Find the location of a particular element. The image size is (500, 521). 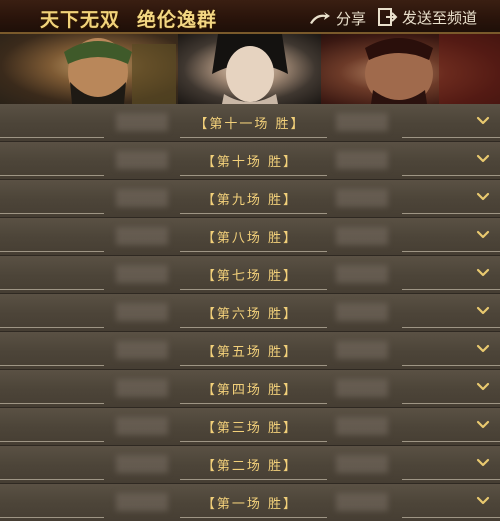

portrait-strip is located at coordinates (250, 69).